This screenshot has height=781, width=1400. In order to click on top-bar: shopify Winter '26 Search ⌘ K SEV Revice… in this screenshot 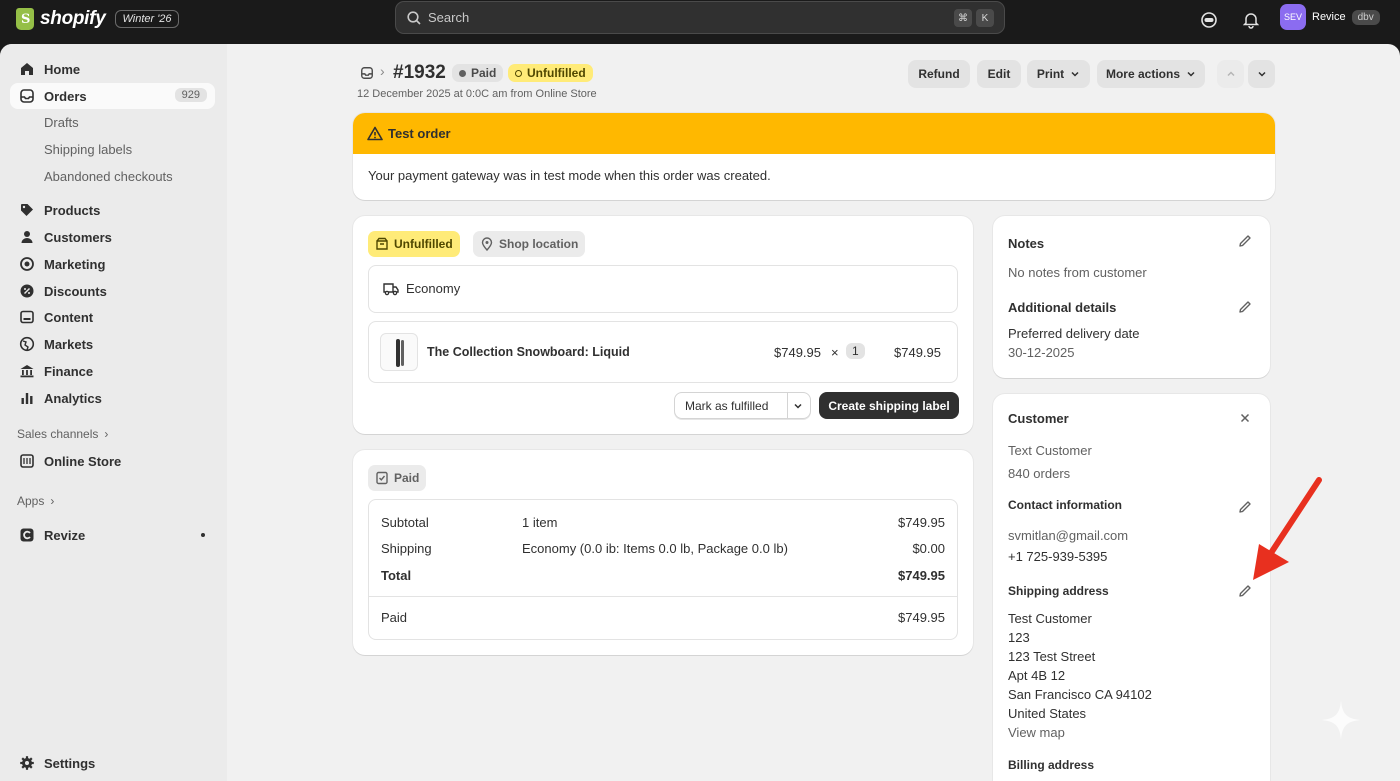, I will do `click(700, 22)`.